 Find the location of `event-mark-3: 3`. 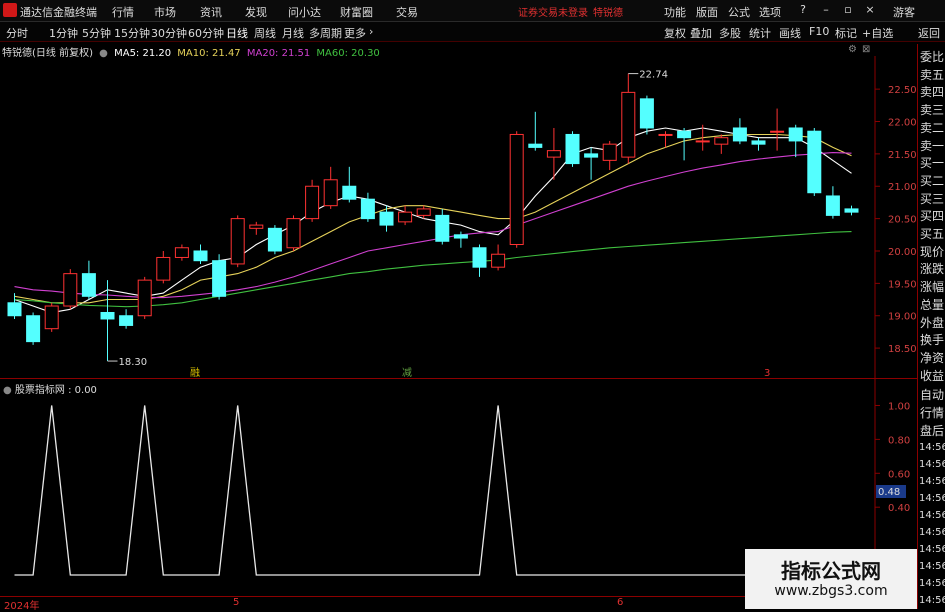

event-mark-3: 3 is located at coordinates (767, 373).